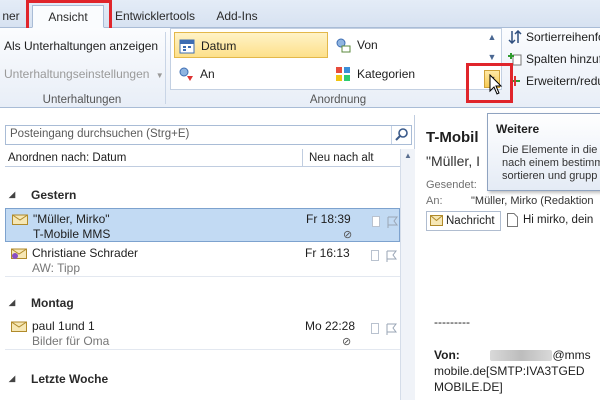 Image resolution: width=600 pixels, height=400 pixels. I want to click on group-header-label: Gestern, so click(54, 195).